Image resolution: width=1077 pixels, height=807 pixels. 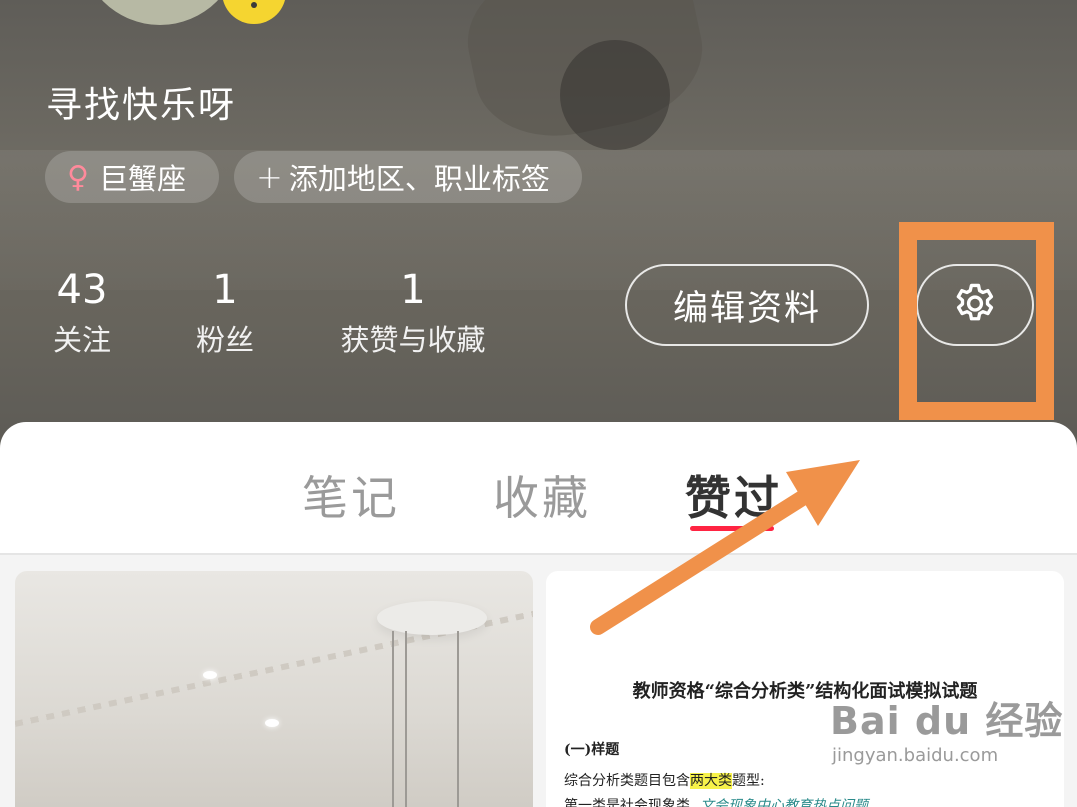 I want to click on document-line: 第一类是社会现象类 文会现象中心教育热点问题, so click(x=716, y=801).